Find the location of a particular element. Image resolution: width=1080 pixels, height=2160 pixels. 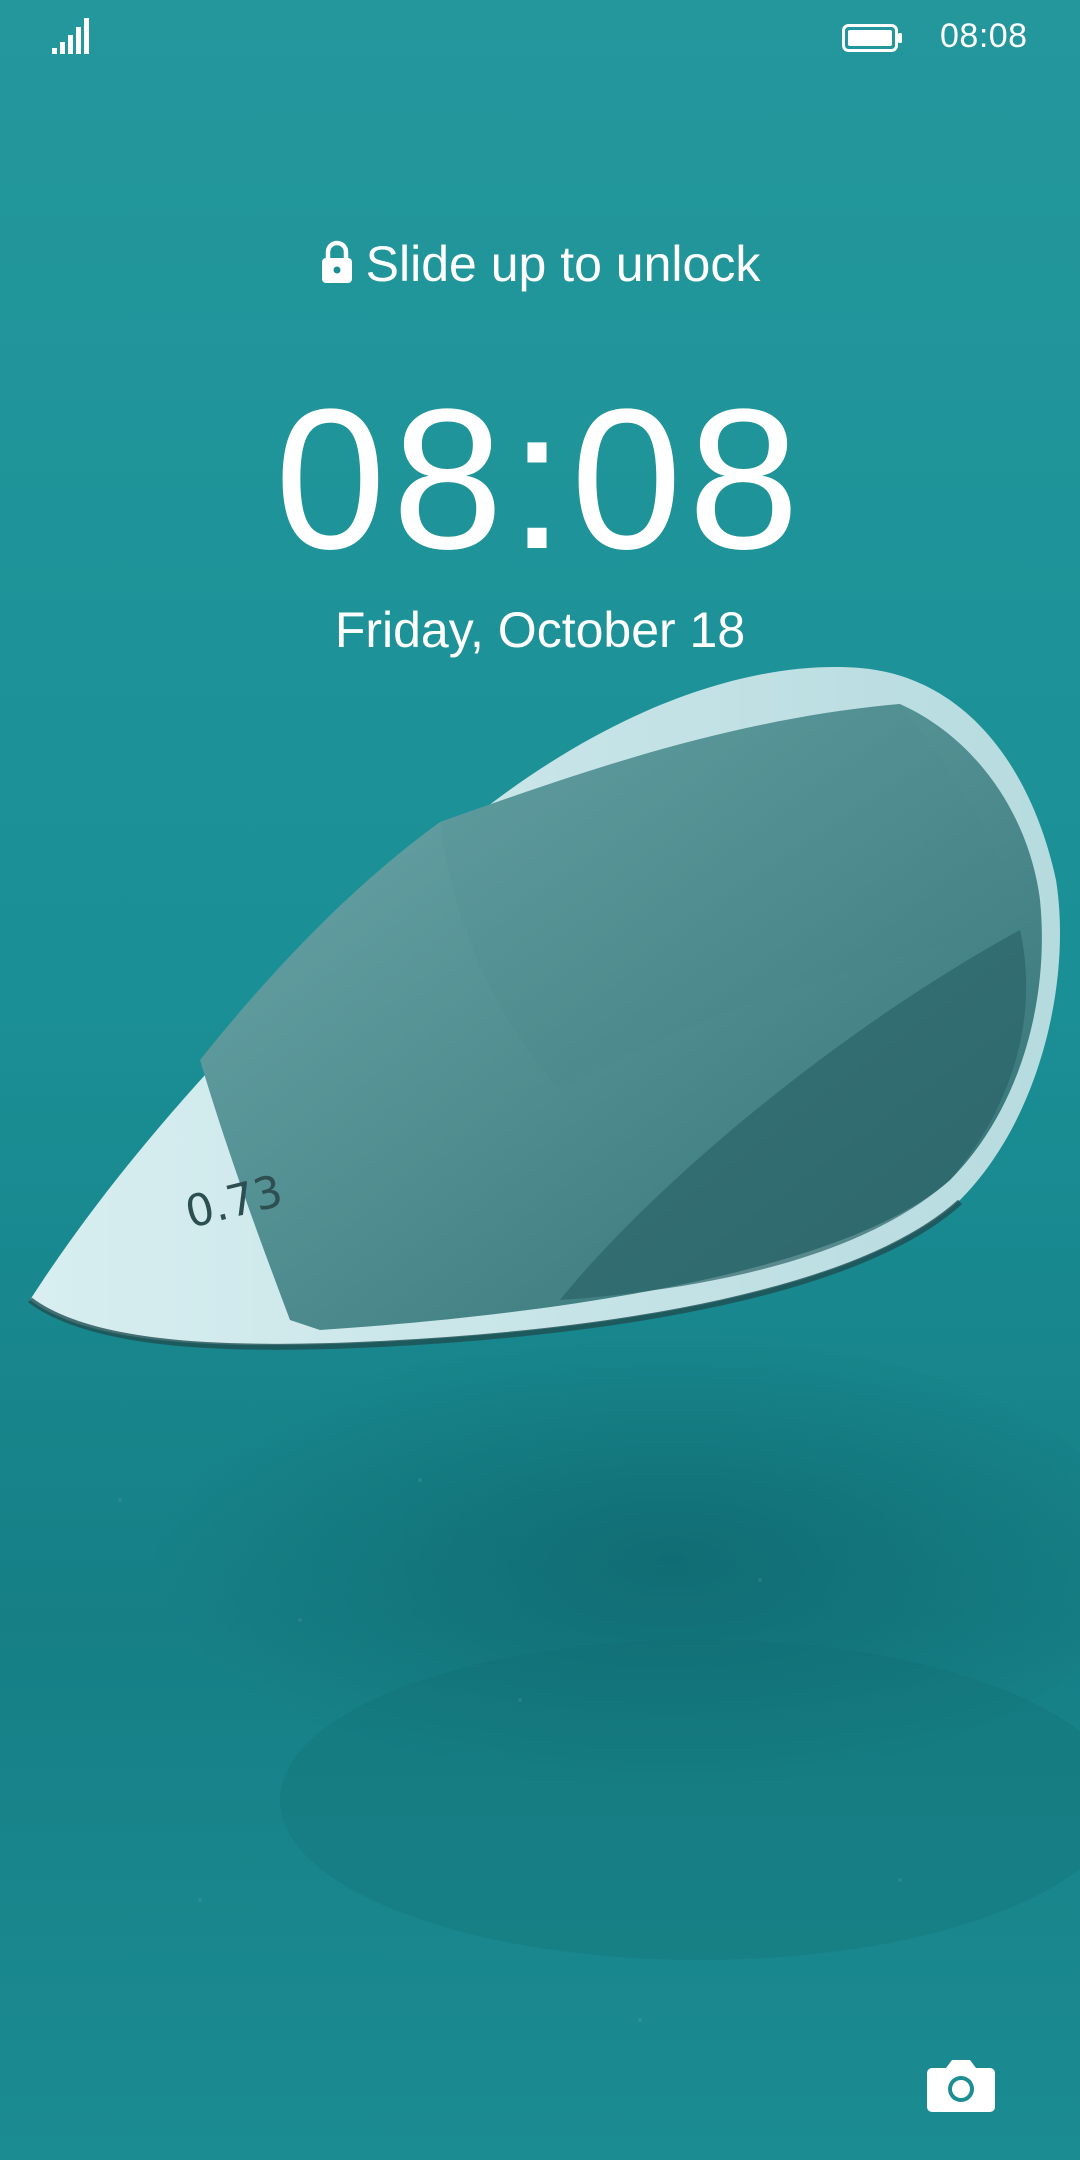

unlock-hint: Slide up to unlock is located at coordinates (540, 264).